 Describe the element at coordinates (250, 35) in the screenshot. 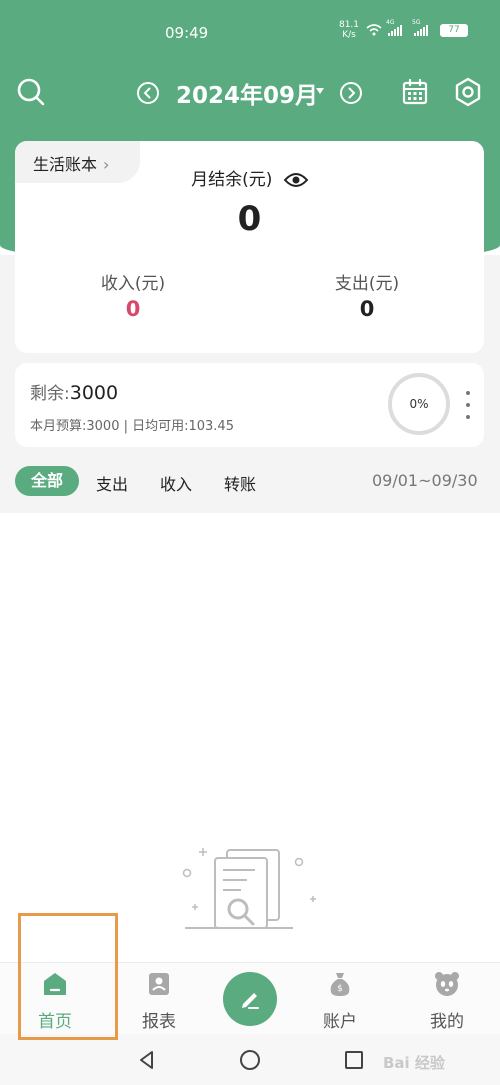

I see `status-bar: 09:49 81.1 K/s 4G 5G 77` at that location.